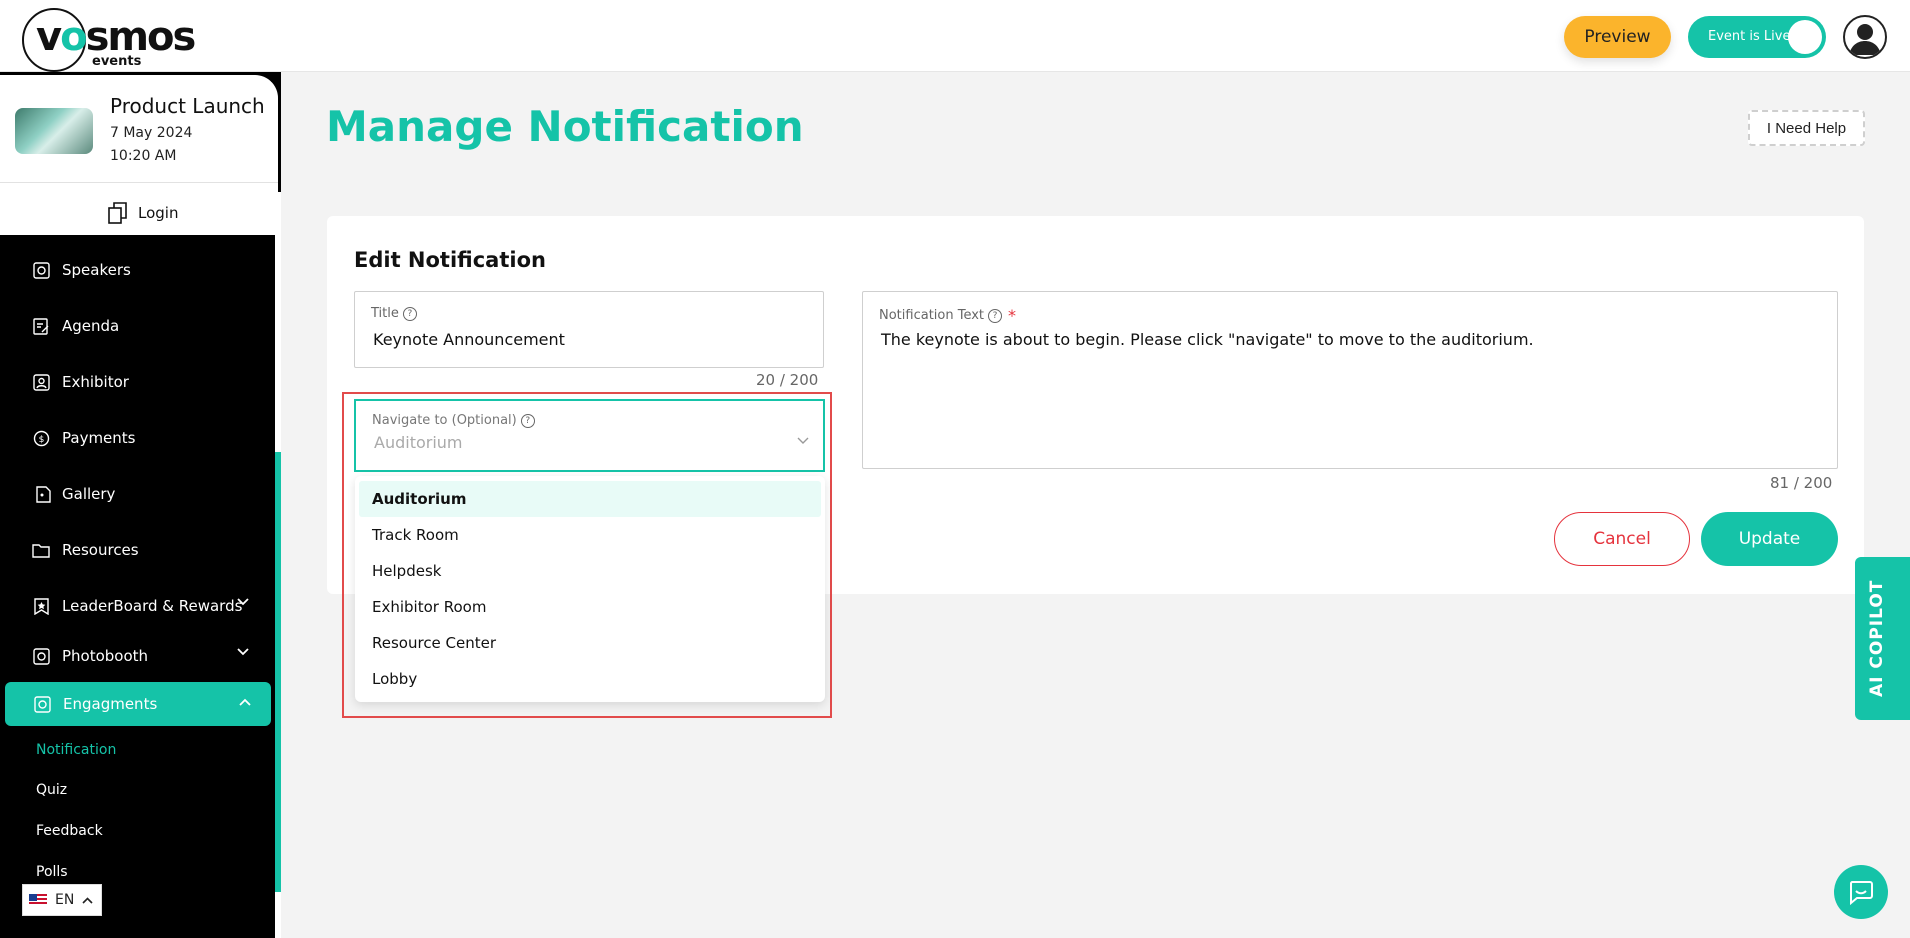 This screenshot has width=1910, height=938. What do you see at coordinates (453, 420) in the screenshot?
I see `navigate-to-label: Navigate to (Optional)?` at bounding box center [453, 420].